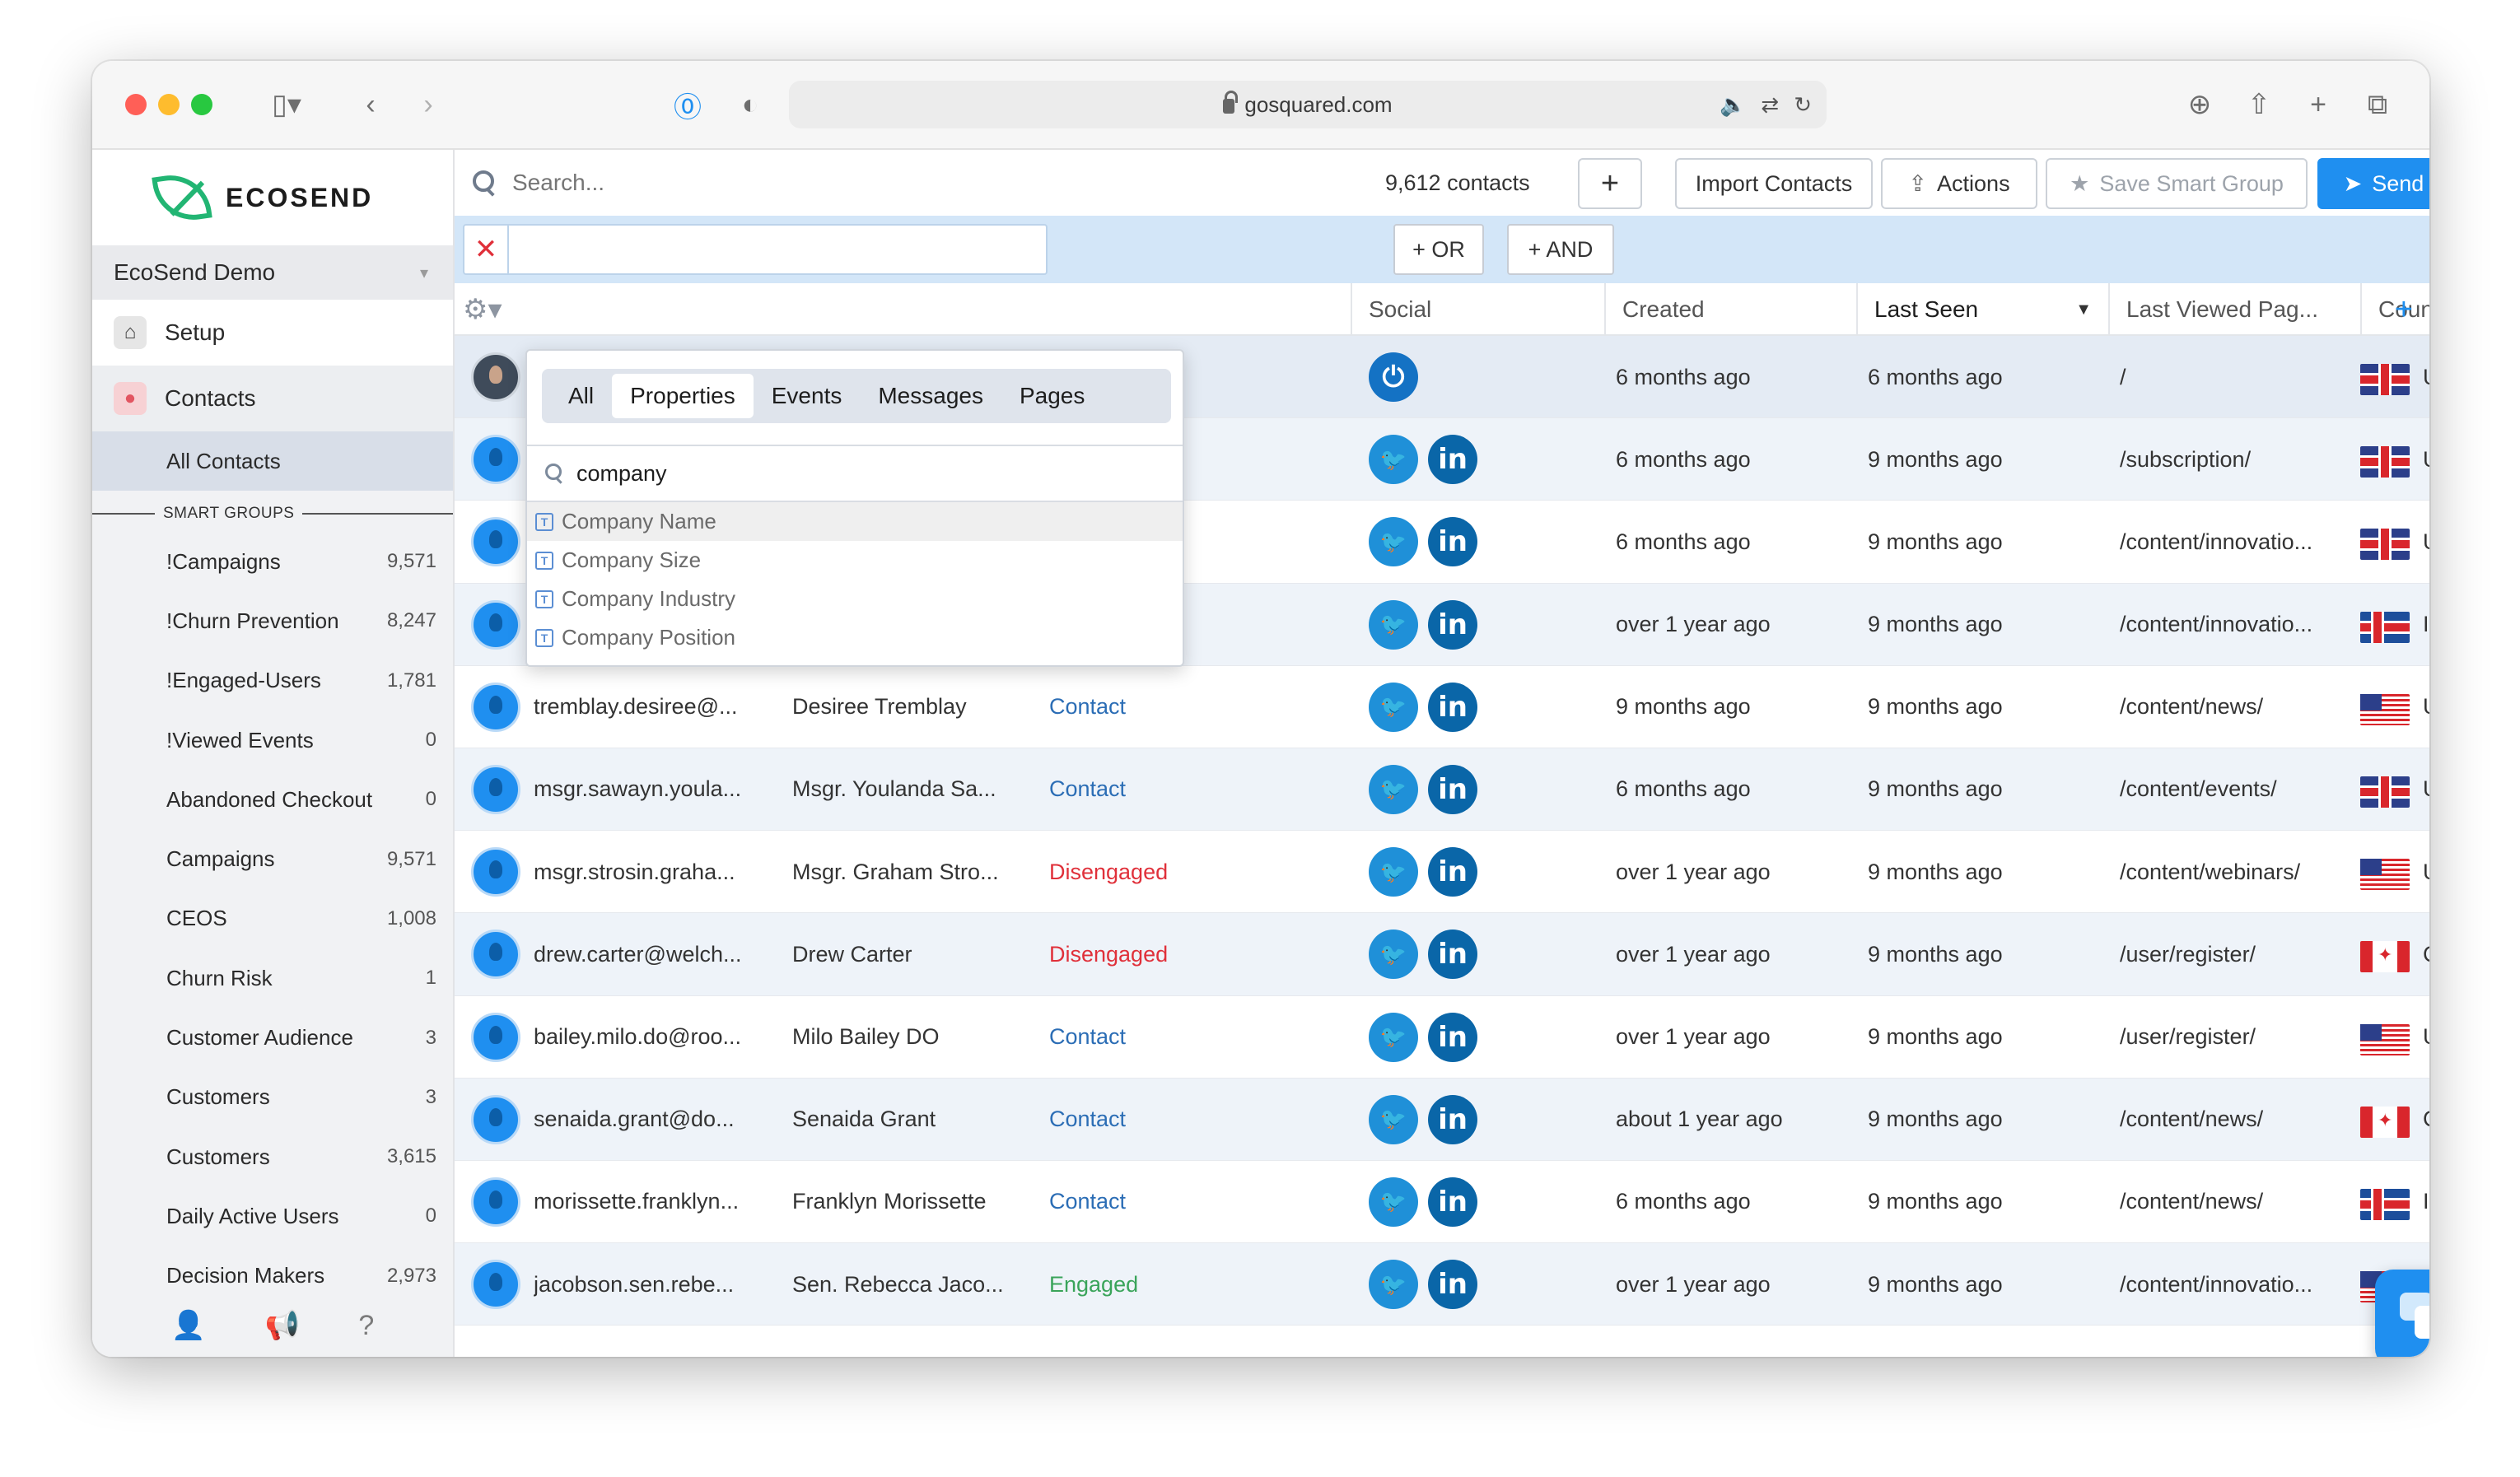 The height and width of the screenshot is (1477, 2520). I want to click on add-contact-button: +, so click(1610, 183).